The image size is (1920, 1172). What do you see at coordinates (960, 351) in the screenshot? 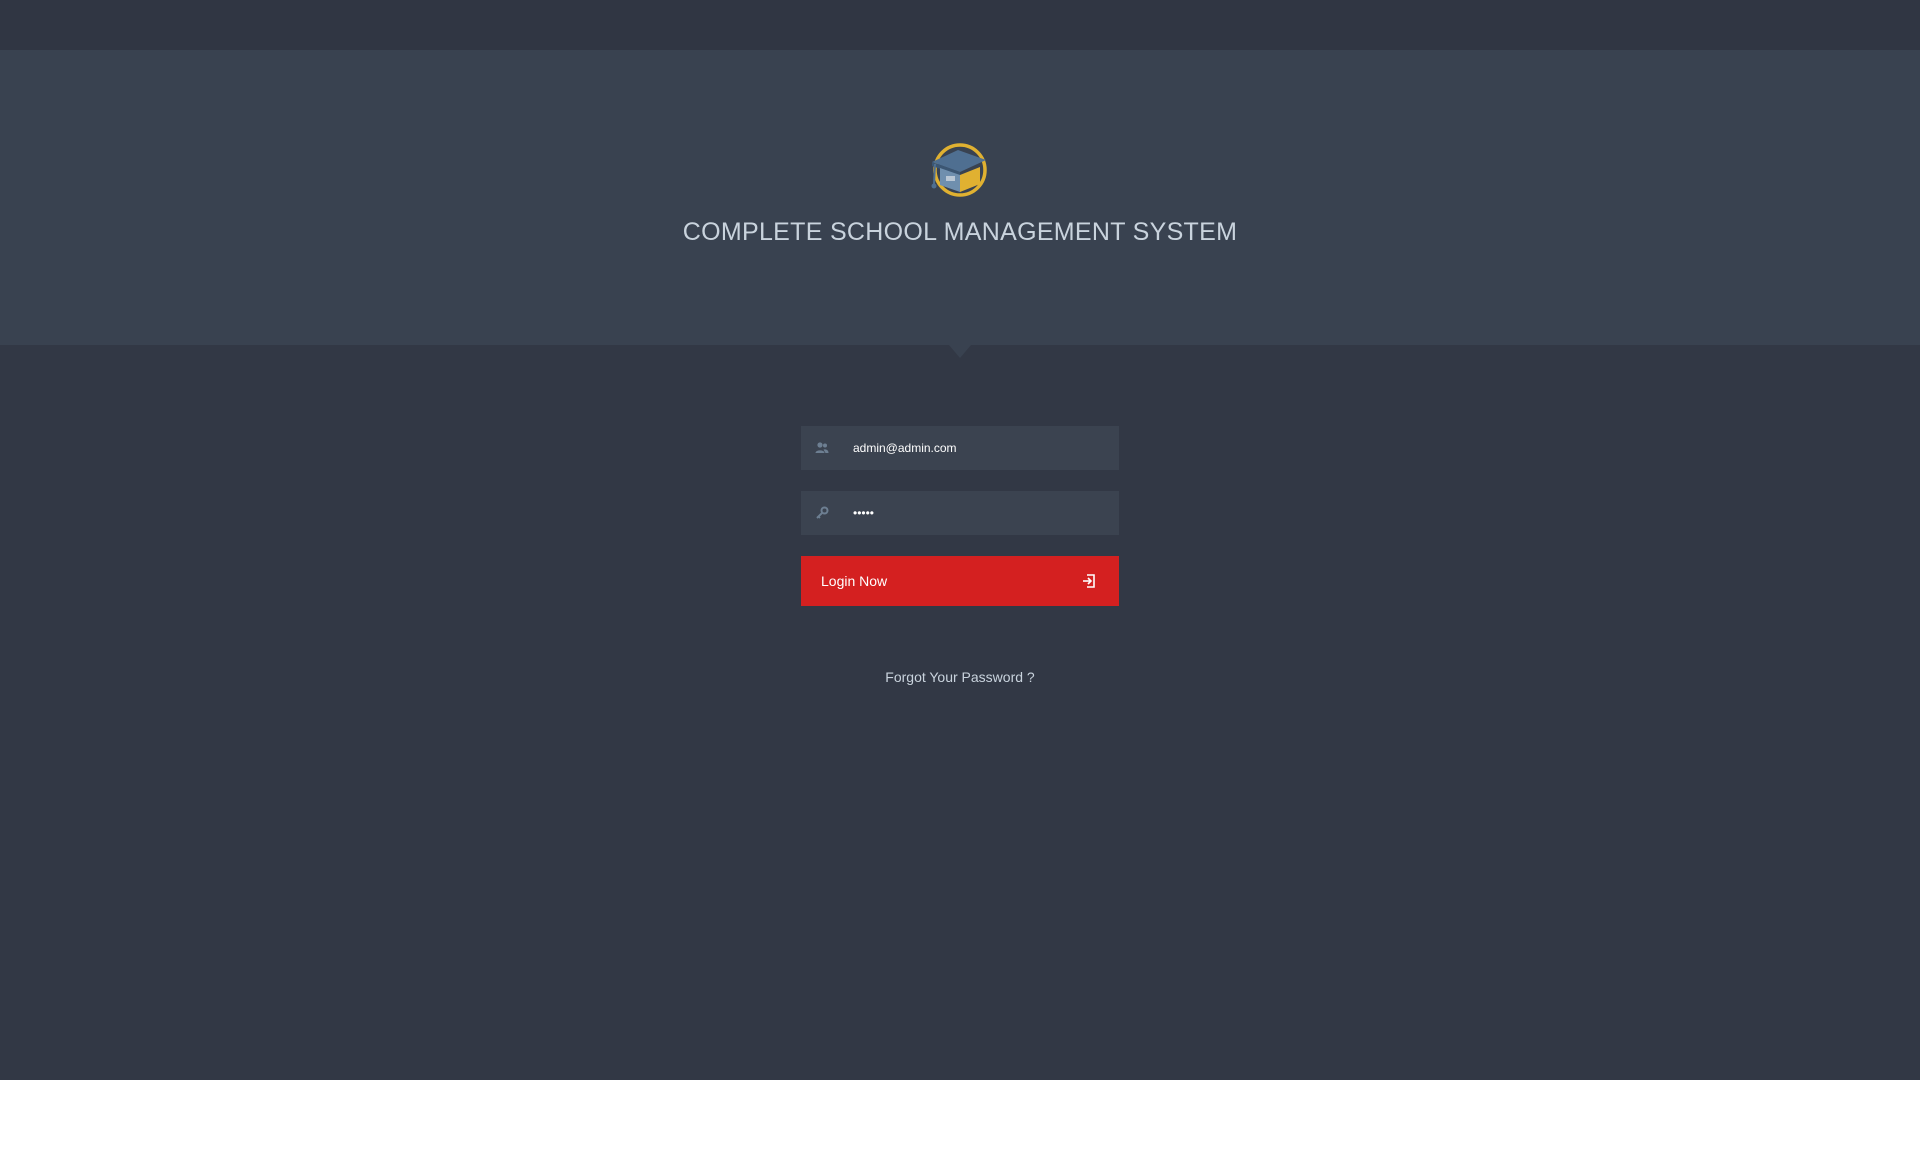
I see `header-pointer` at bounding box center [960, 351].